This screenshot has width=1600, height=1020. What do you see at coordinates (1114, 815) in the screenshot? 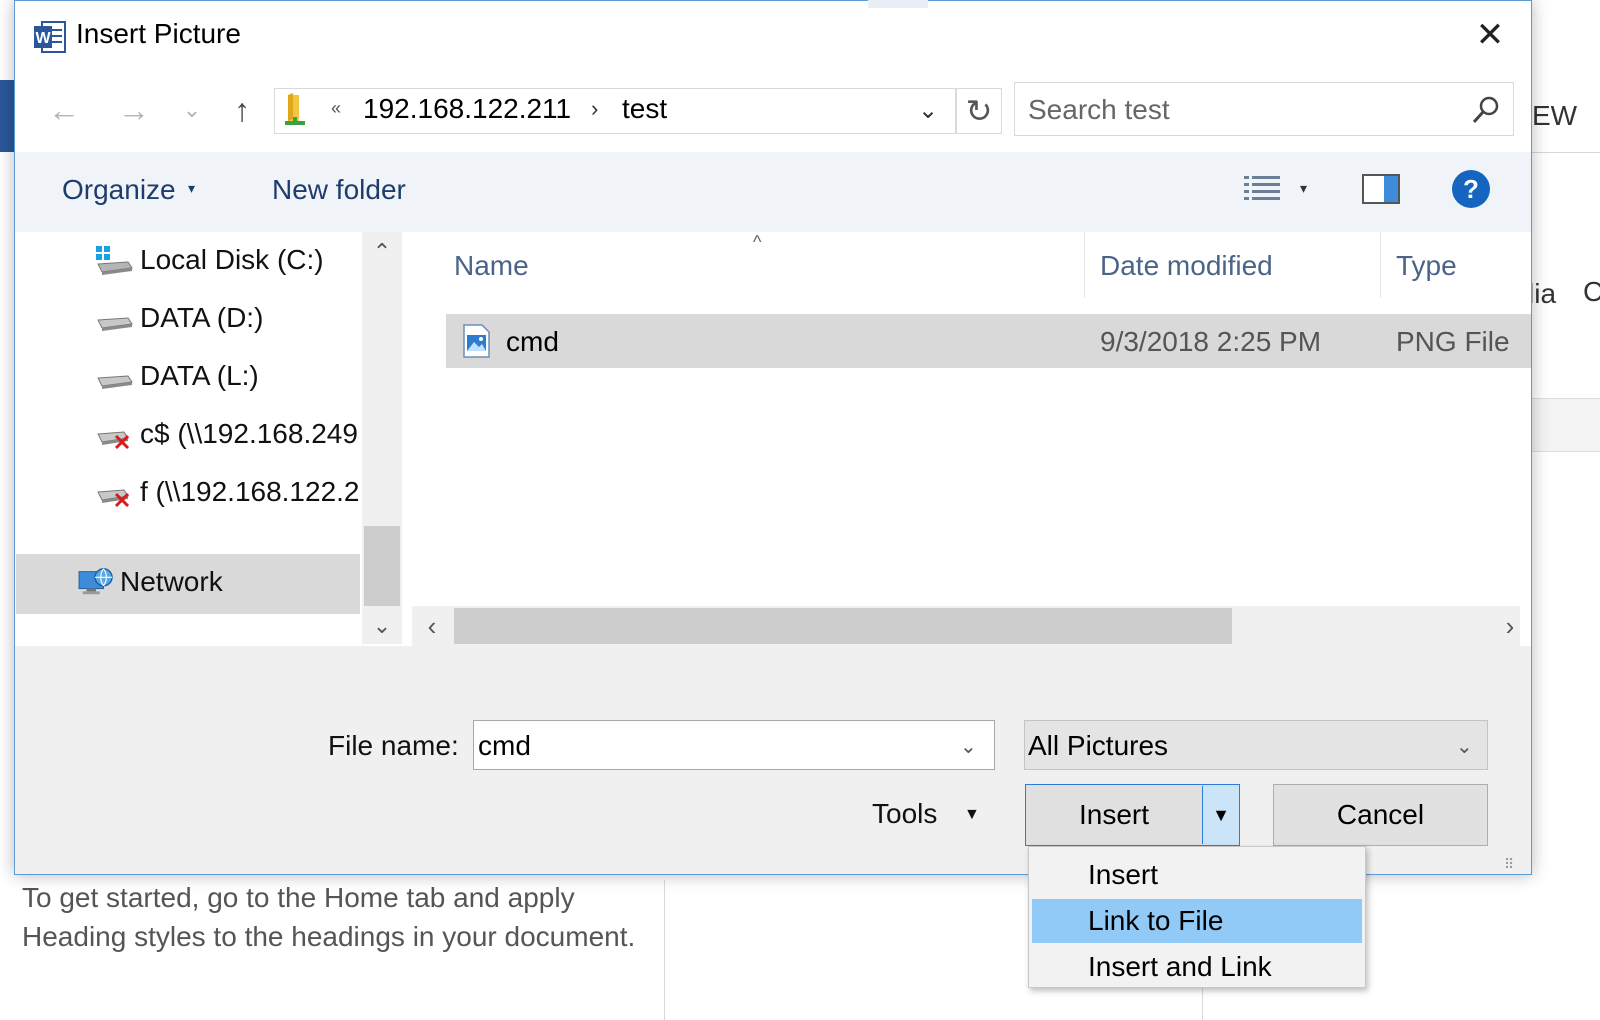
I see `insert-button: Insert` at bounding box center [1114, 815].